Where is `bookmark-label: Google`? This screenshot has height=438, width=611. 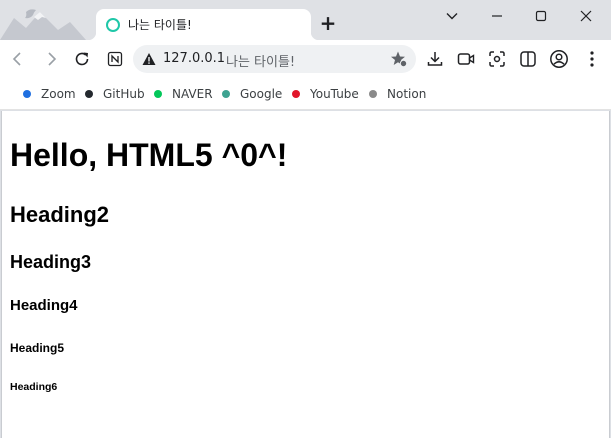 bookmark-label: Google is located at coordinates (261, 94).